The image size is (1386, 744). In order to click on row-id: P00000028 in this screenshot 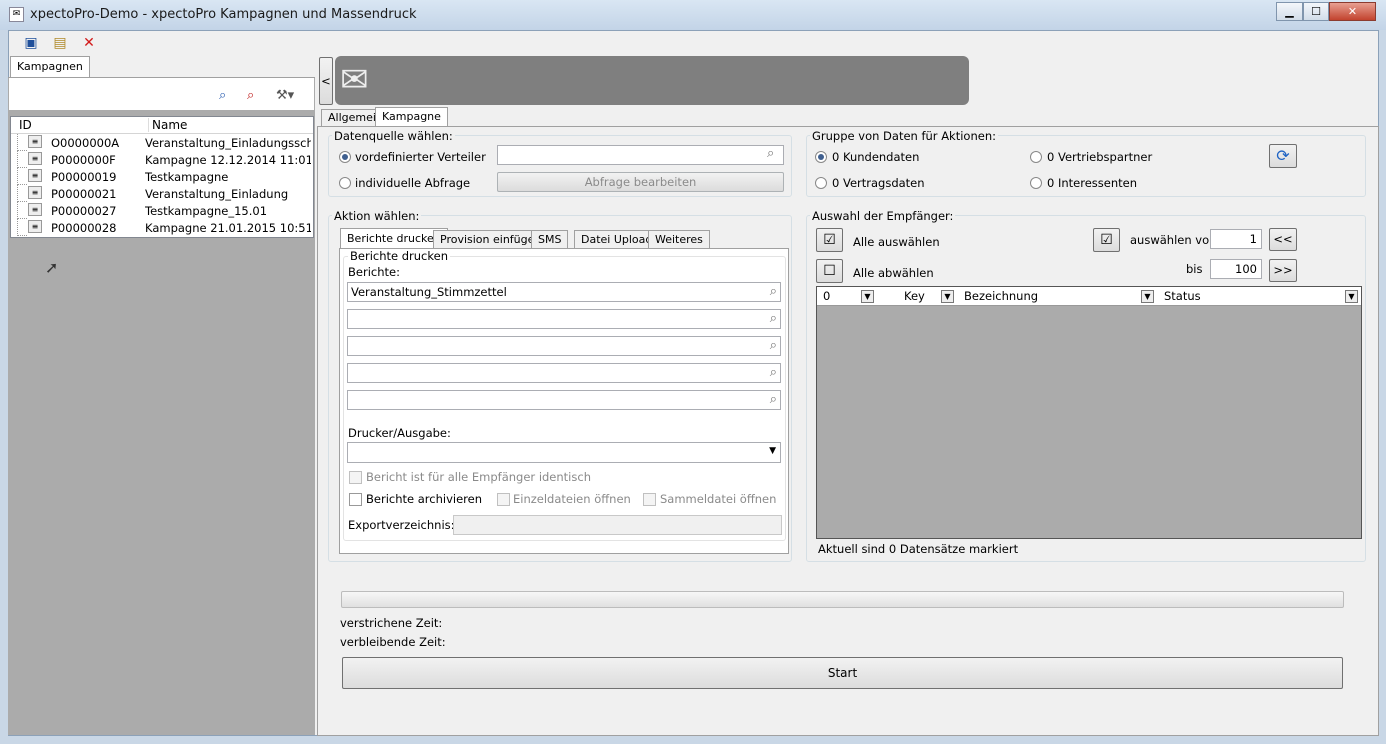, I will do `click(84, 228)`.